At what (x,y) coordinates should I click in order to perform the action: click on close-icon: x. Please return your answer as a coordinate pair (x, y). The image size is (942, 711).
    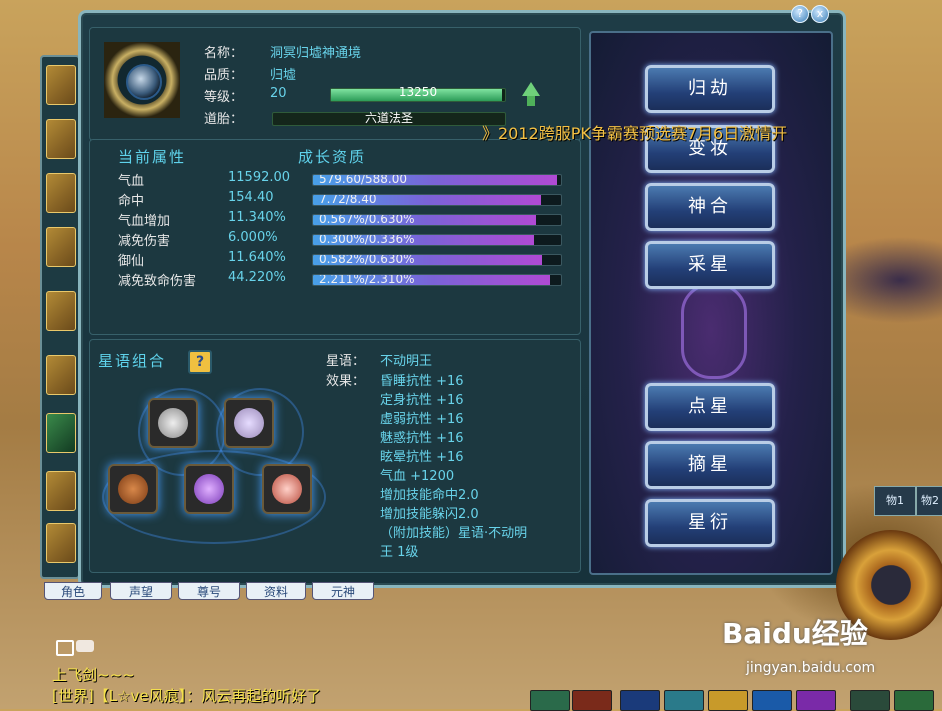
    Looking at the image, I should click on (820, 14).